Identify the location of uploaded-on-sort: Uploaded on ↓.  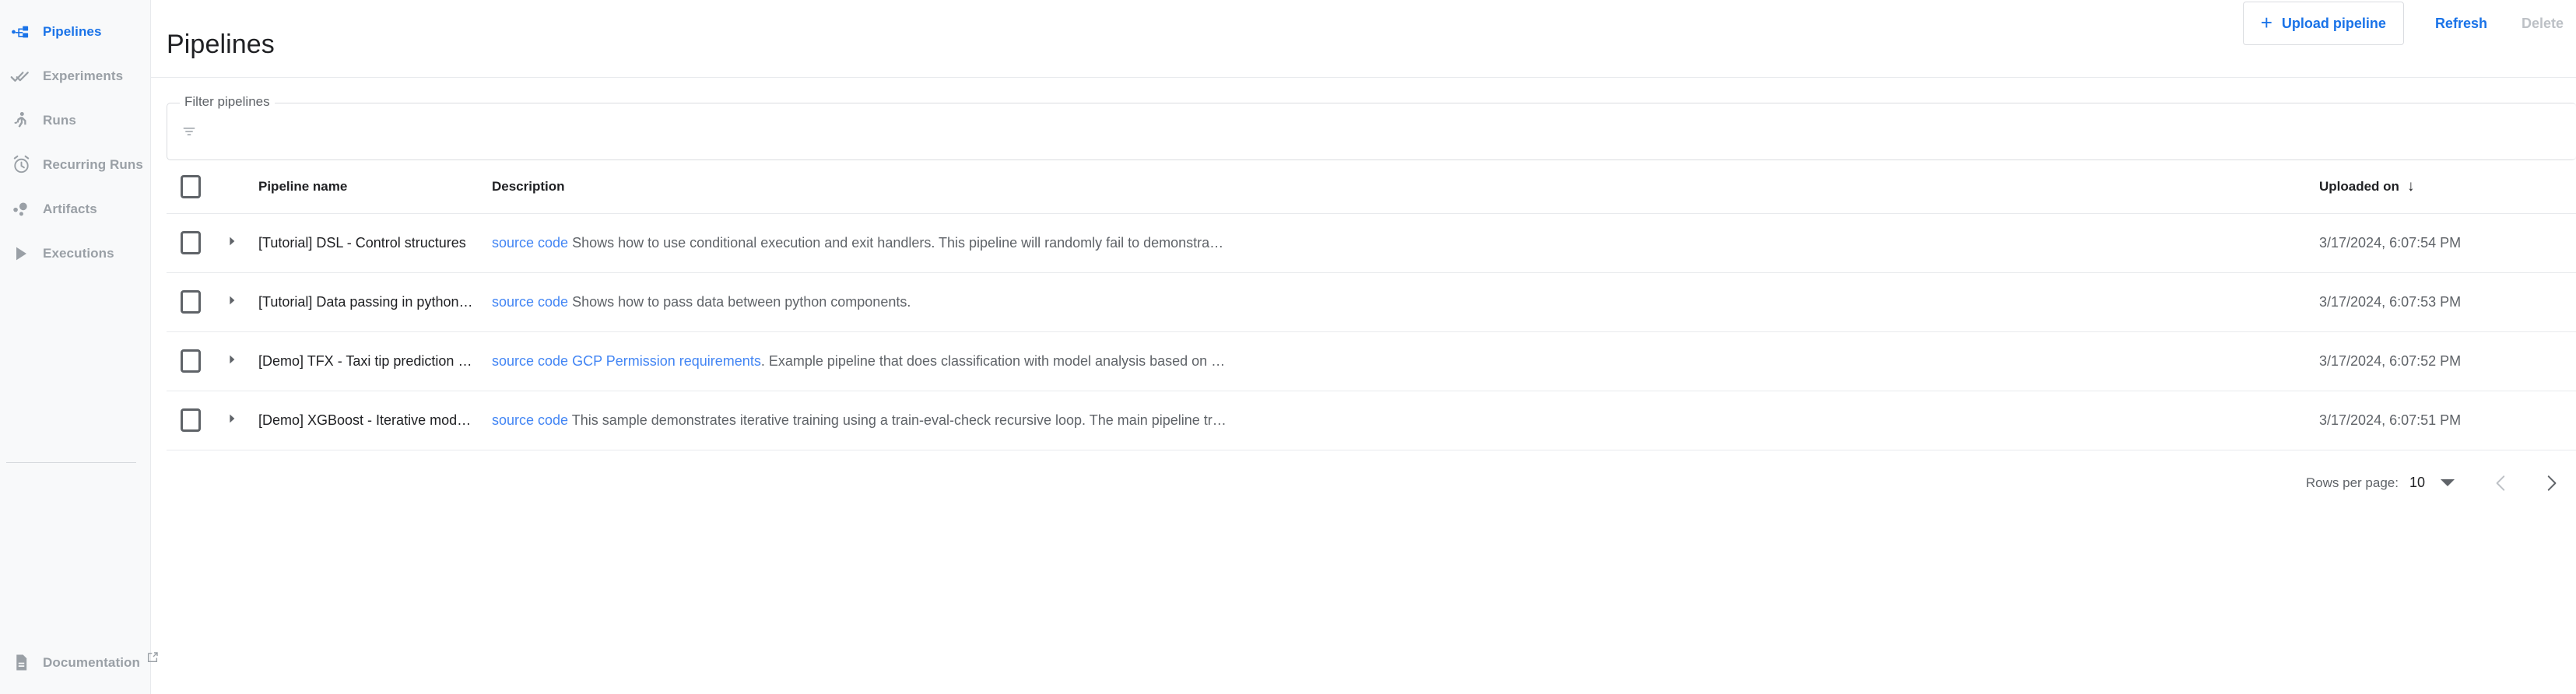
(2367, 186).